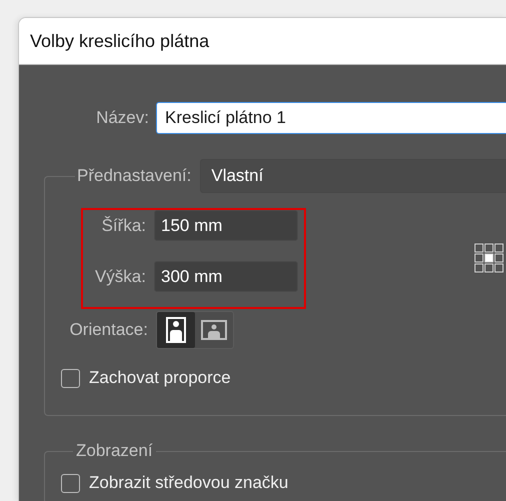 The height and width of the screenshot is (501, 506). What do you see at coordinates (331, 118) in the screenshot?
I see `name-input-field: Kreslicí plátno 1` at bounding box center [331, 118].